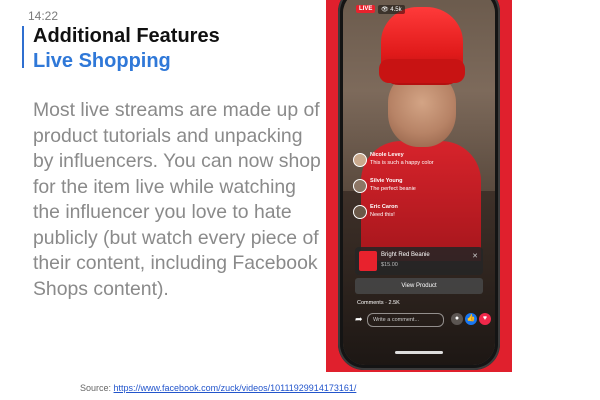 This screenshot has width=600, height=400. I want to click on red-beanie-band, so click(422, 71).